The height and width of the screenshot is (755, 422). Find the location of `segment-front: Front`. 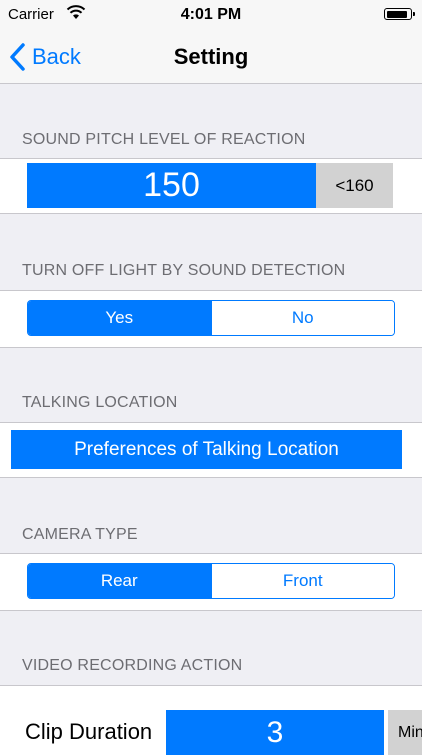

segment-front: Front is located at coordinates (302, 581).